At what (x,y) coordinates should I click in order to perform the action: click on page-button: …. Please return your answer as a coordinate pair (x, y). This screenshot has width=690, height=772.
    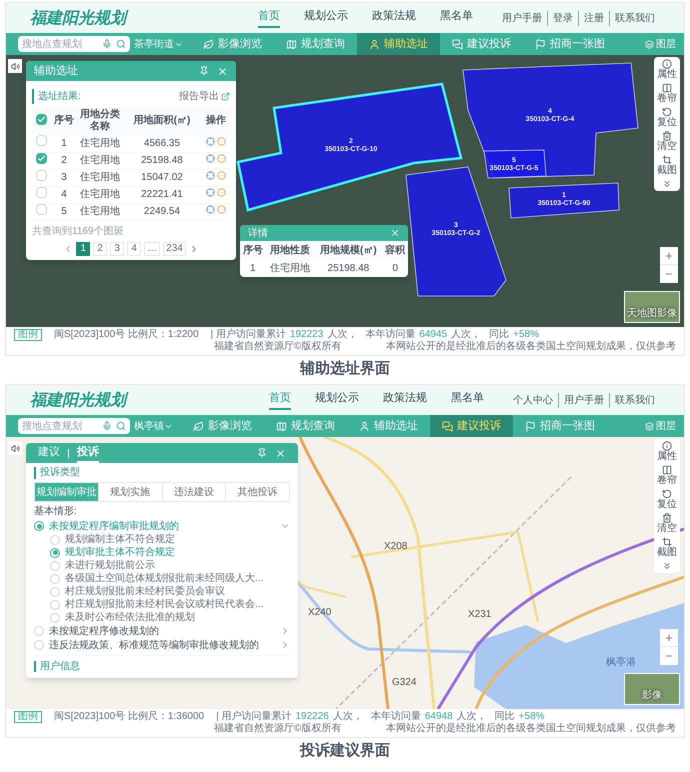
    Looking at the image, I should click on (152, 249).